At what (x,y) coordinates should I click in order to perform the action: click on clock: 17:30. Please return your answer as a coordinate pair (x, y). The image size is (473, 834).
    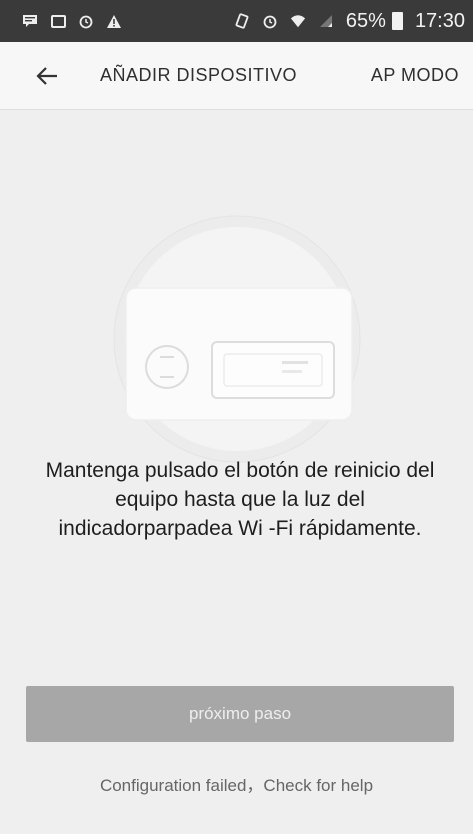
    Looking at the image, I should click on (439, 20).